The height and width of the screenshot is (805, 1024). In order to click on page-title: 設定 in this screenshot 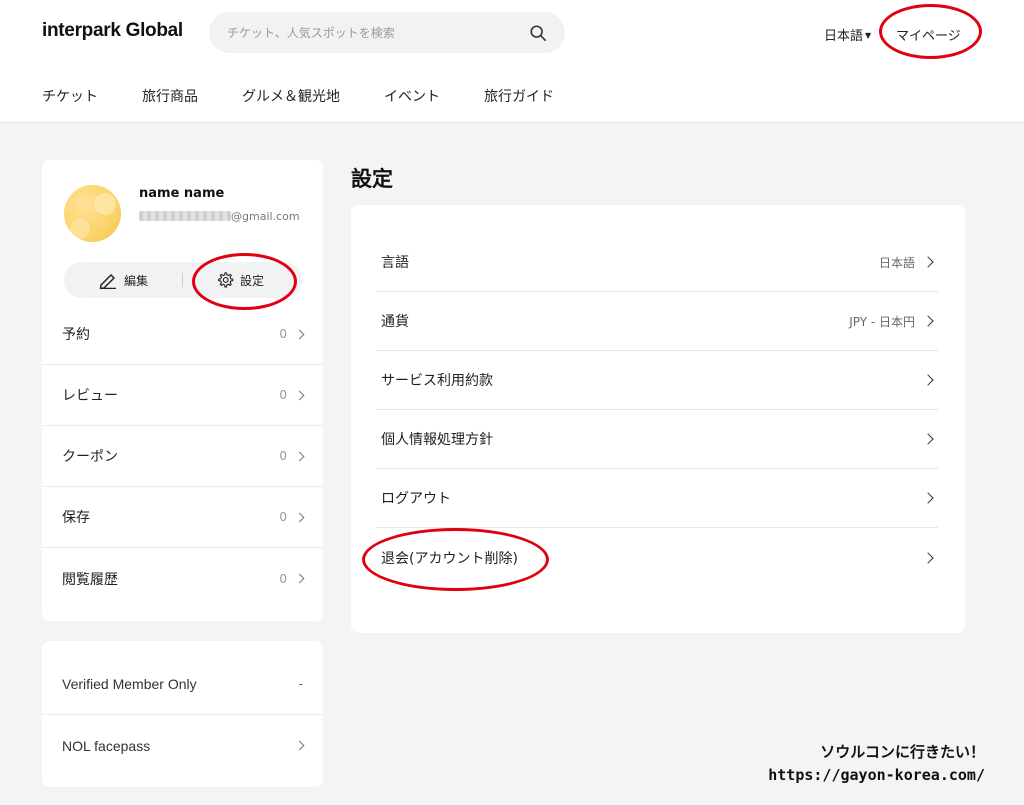, I will do `click(372, 179)`.